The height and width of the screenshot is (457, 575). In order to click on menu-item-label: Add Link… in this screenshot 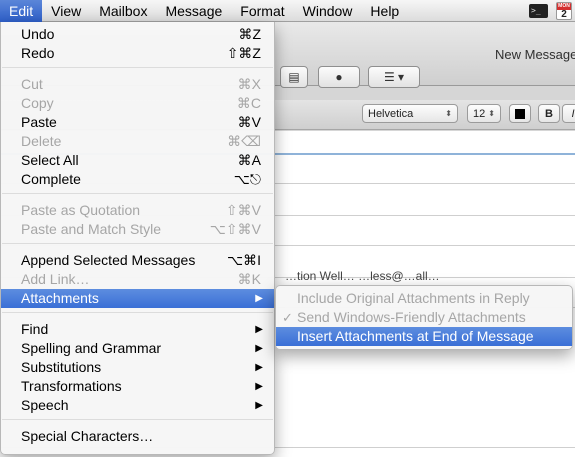, I will do `click(55, 279)`.